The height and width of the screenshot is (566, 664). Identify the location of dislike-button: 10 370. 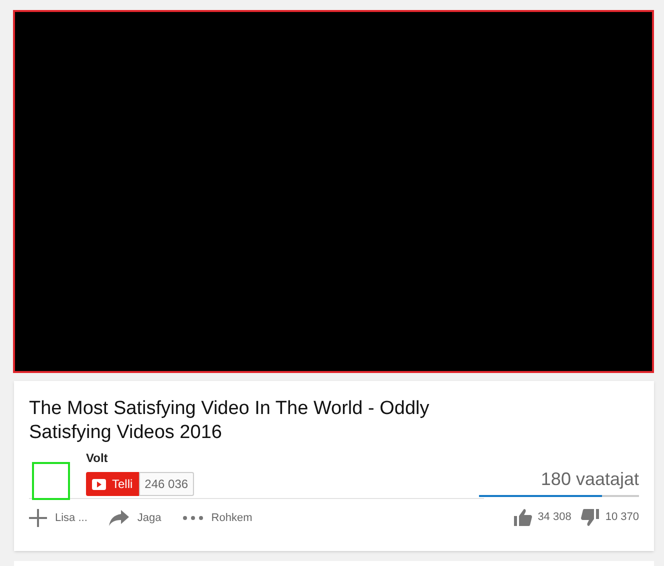
(610, 517).